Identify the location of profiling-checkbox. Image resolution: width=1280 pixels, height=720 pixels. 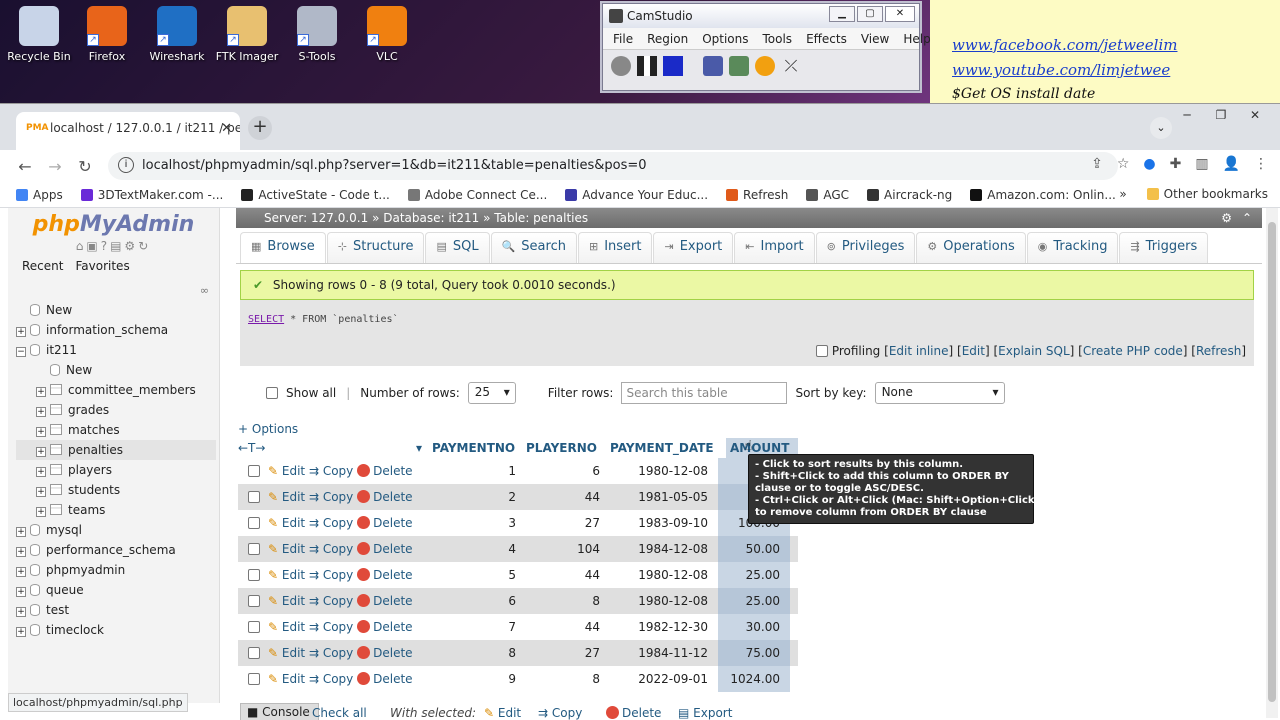
(821, 351).